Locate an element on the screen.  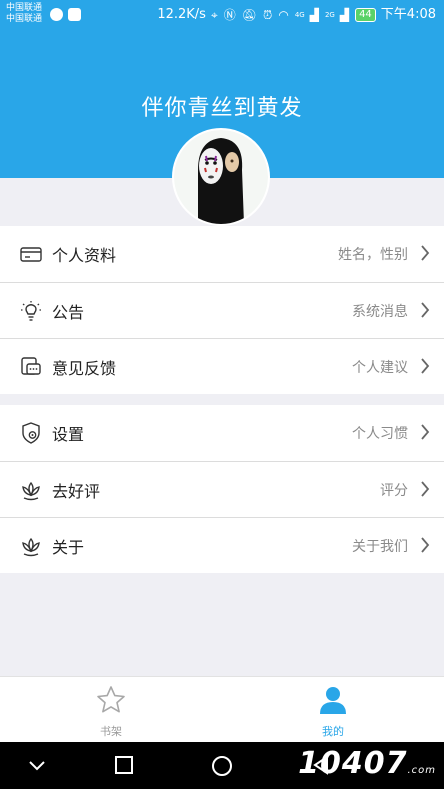
menu-item-hint: 个人建议 is located at coordinates (380, 367).